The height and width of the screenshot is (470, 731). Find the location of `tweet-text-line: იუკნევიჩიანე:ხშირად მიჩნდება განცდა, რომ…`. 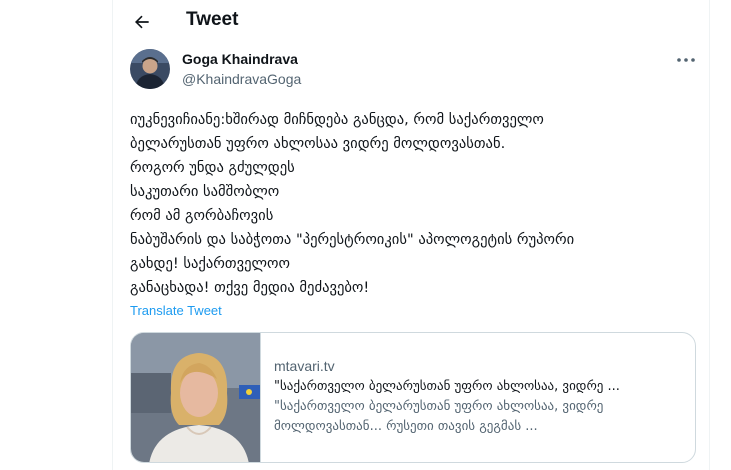

tweet-text-line: იუკნევიჩიანე:ხშირად მიჩნდება განცდა, რომ… is located at coordinates (337, 119).